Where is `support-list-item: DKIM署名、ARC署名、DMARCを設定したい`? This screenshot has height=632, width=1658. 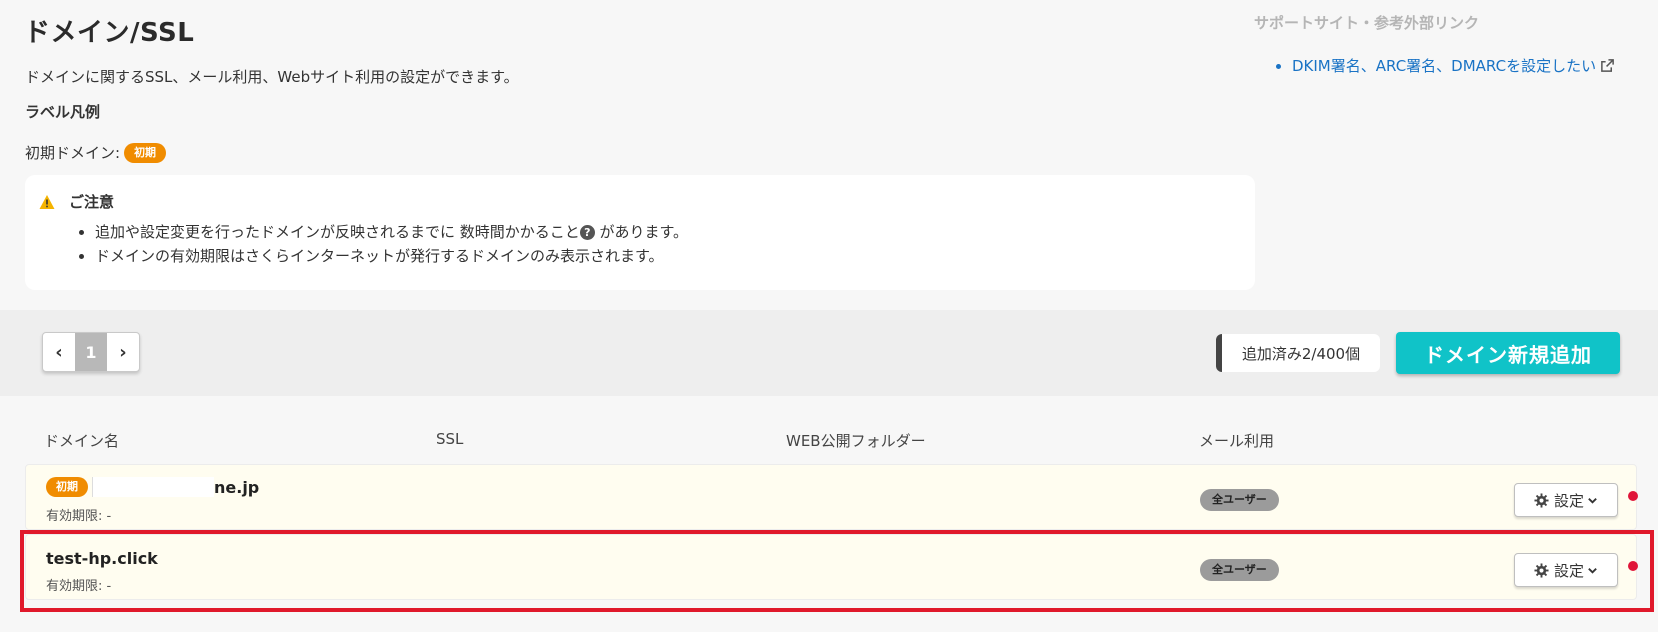
support-list-item: DKIM署名、ARC署名、DMARCを設定したい is located at coordinates (1468, 65).